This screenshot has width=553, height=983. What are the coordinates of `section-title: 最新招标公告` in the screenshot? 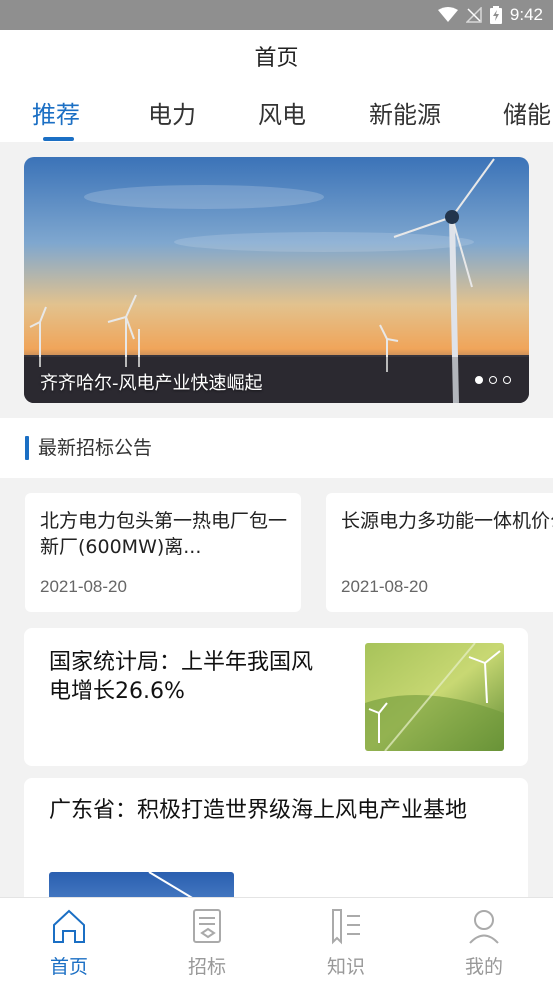 It's located at (95, 448).